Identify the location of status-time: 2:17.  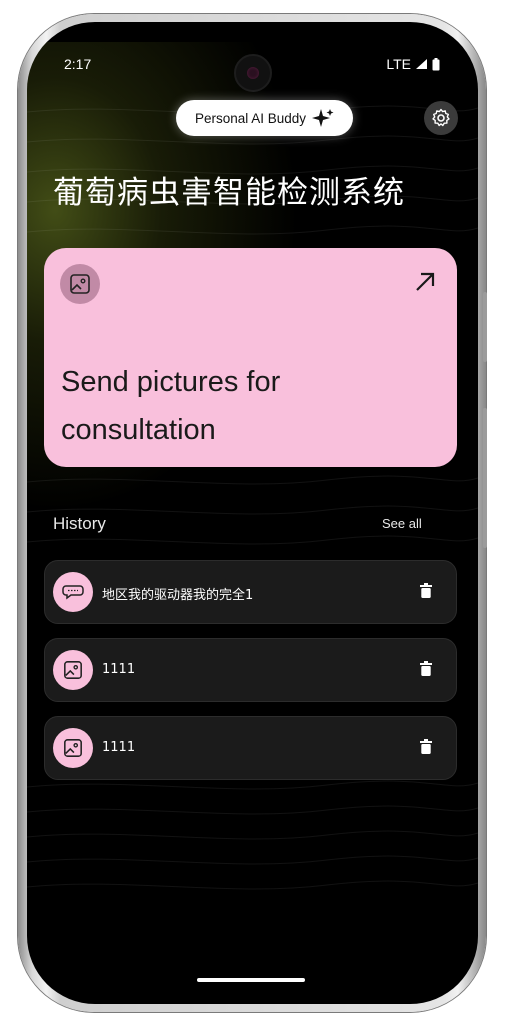
(78, 64).